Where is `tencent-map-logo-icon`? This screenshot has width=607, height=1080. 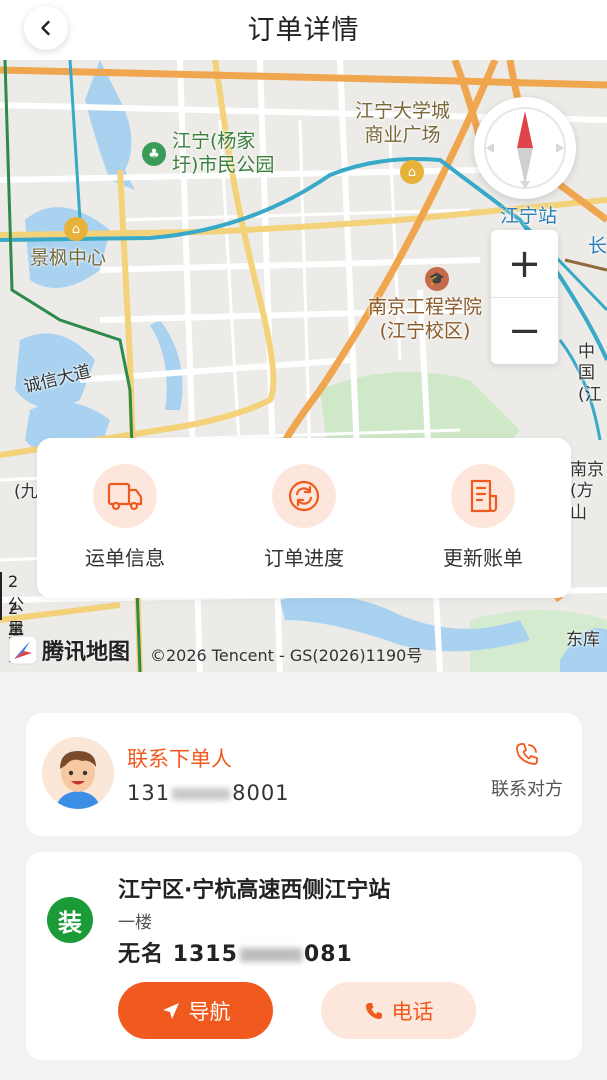 tencent-map-logo-icon is located at coordinates (23, 650).